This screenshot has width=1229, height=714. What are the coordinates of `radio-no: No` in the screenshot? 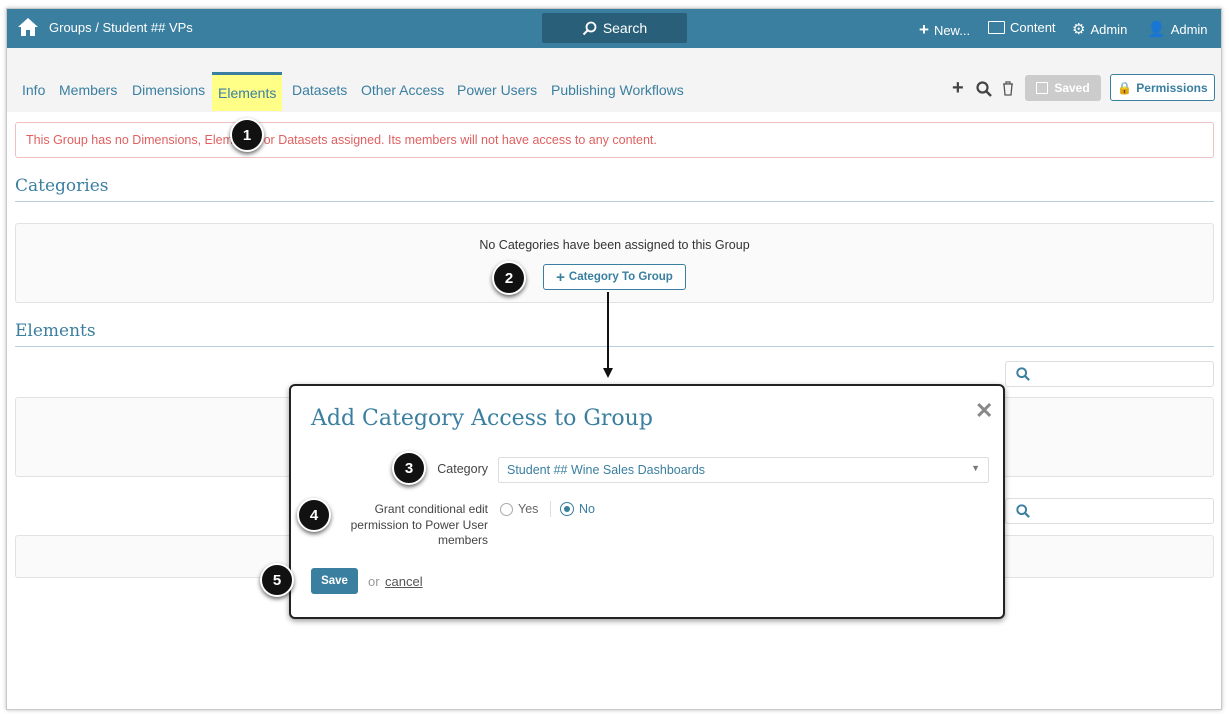 It's located at (577, 509).